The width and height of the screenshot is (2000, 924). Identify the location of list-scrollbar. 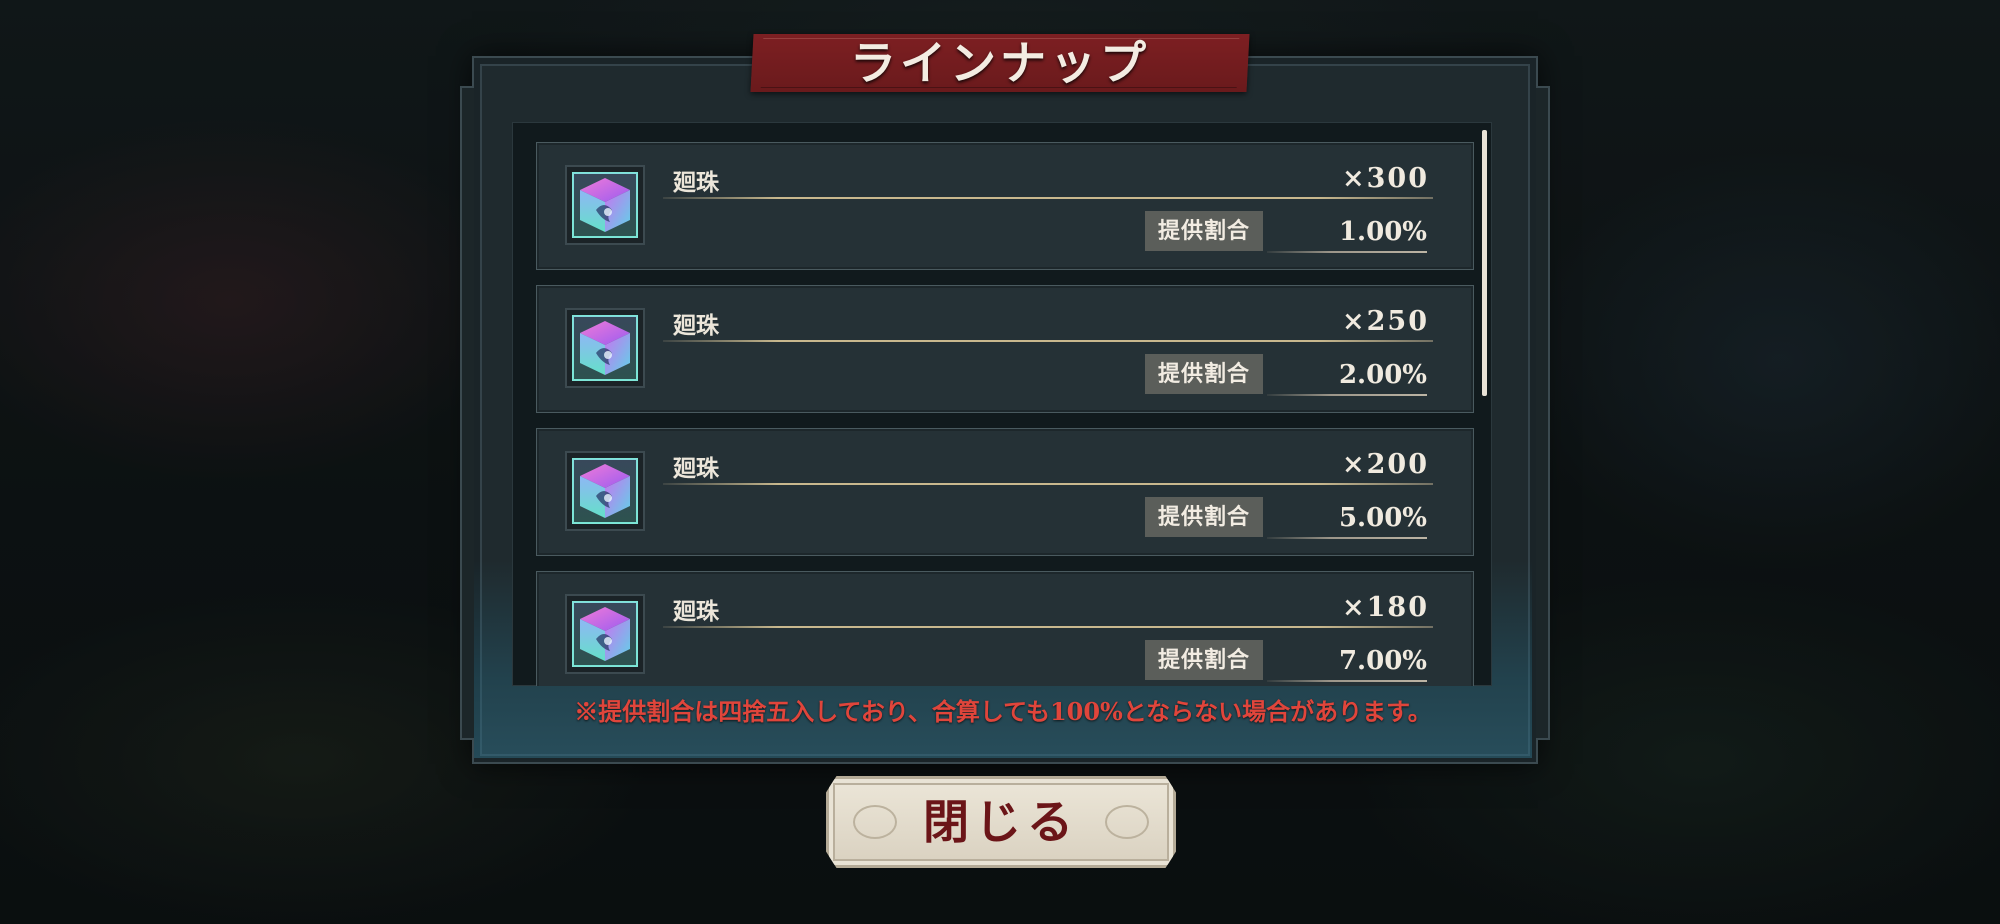
(1484, 263).